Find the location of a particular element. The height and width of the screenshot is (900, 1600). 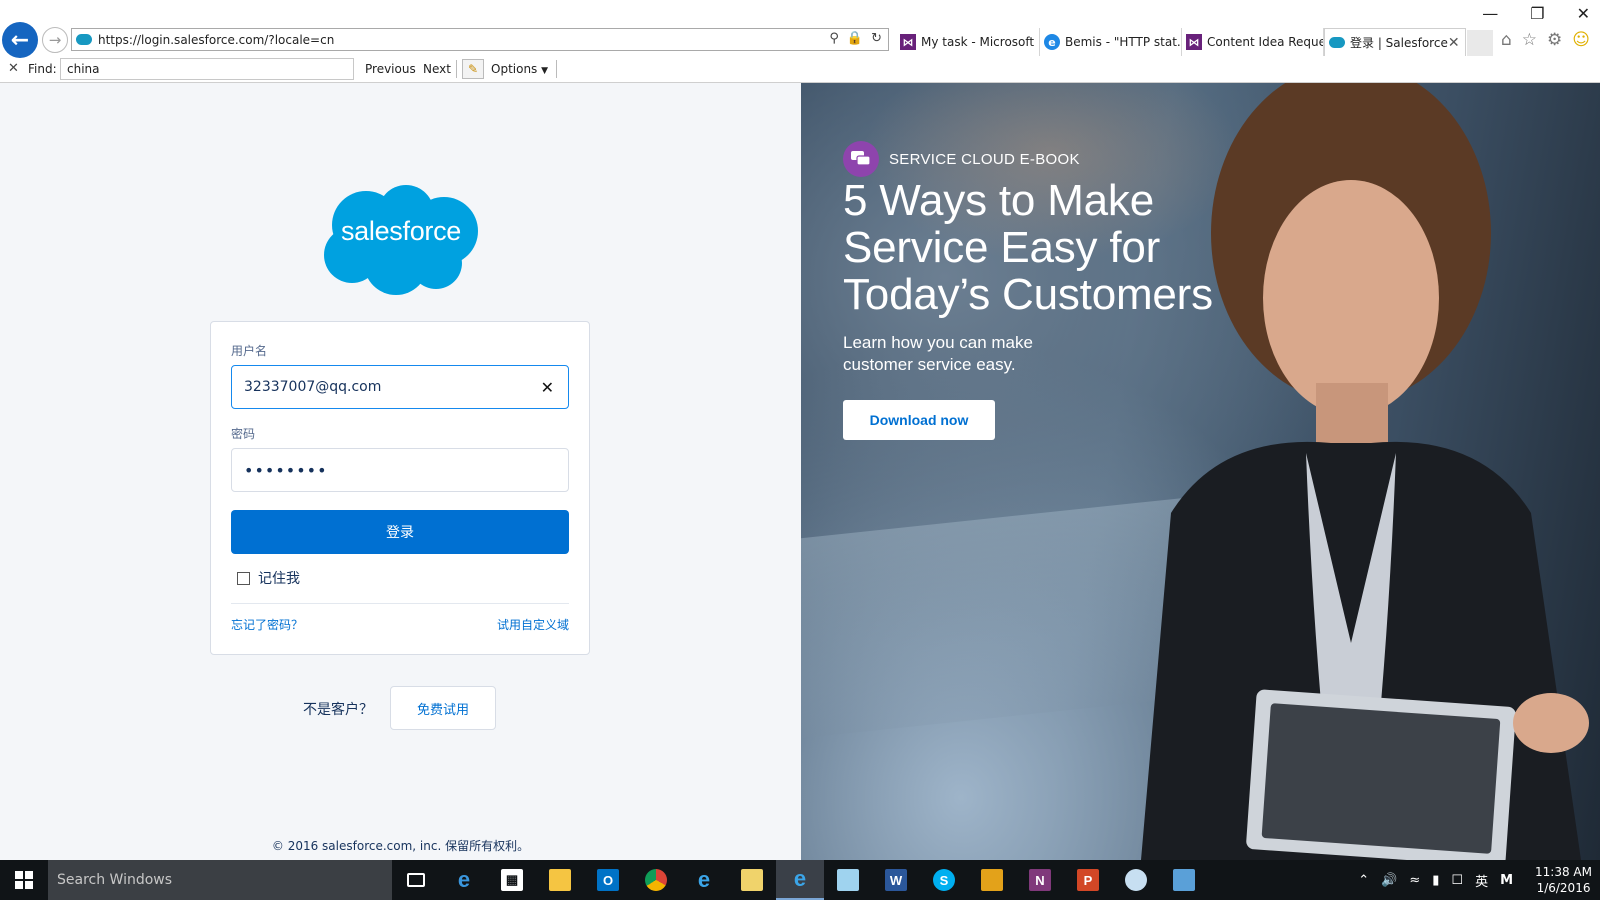

new-tab-button is located at coordinates (1480, 43).